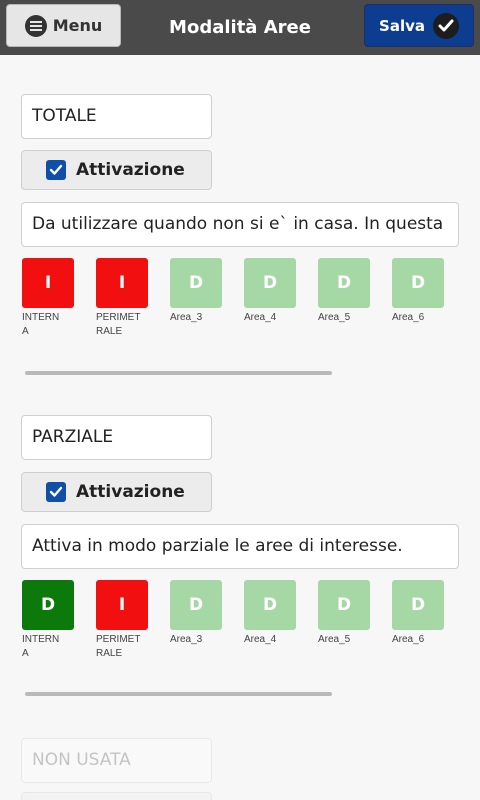 This screenshot has width=480, height=800. What do you see at coordinates (77, 25) in the screenshot?
I see `menu-label: Menu` at bounding box center [77, 25].